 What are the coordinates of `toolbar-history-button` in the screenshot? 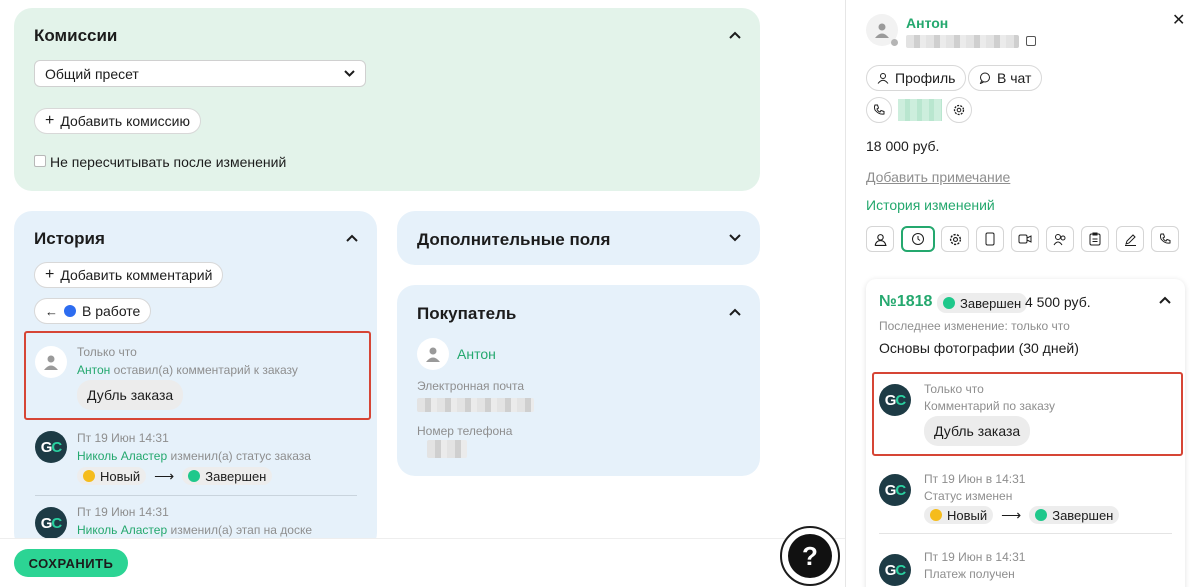 It's located at (918, 239).